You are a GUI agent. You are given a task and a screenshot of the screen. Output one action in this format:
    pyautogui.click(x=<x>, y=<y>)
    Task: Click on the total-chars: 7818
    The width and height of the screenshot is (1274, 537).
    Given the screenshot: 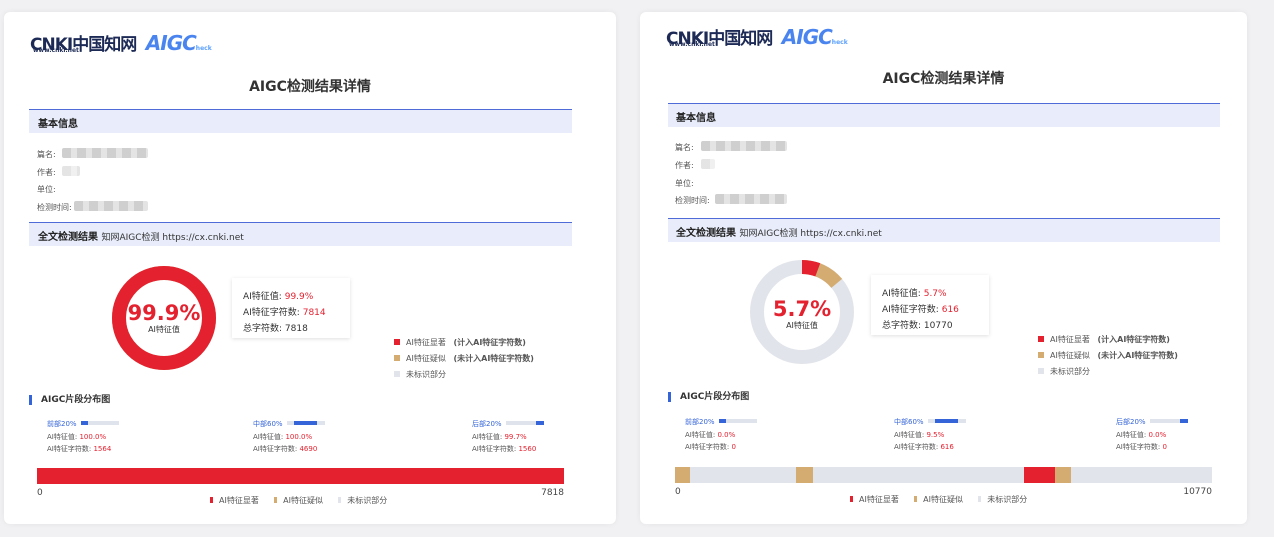 What is the action you would take?
    pyautogui.click(x=296, y=329)
    